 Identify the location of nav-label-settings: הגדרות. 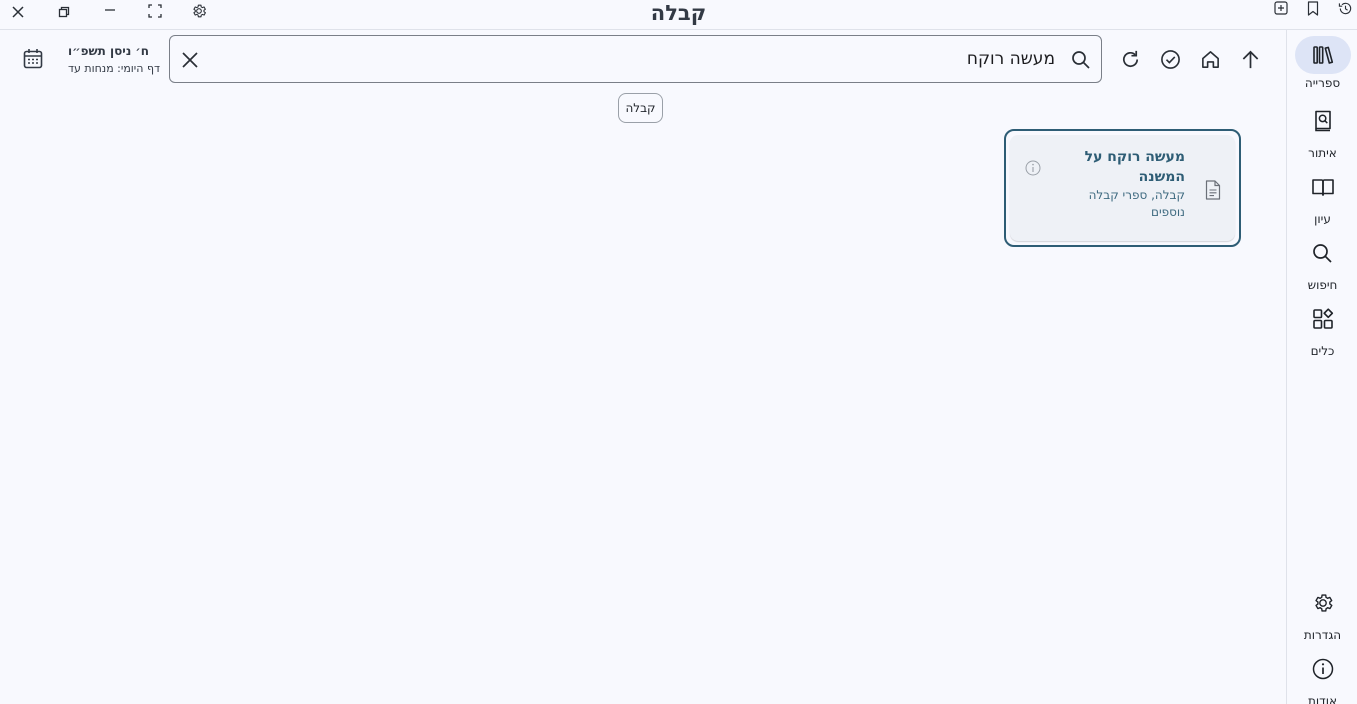
(1322, 635).